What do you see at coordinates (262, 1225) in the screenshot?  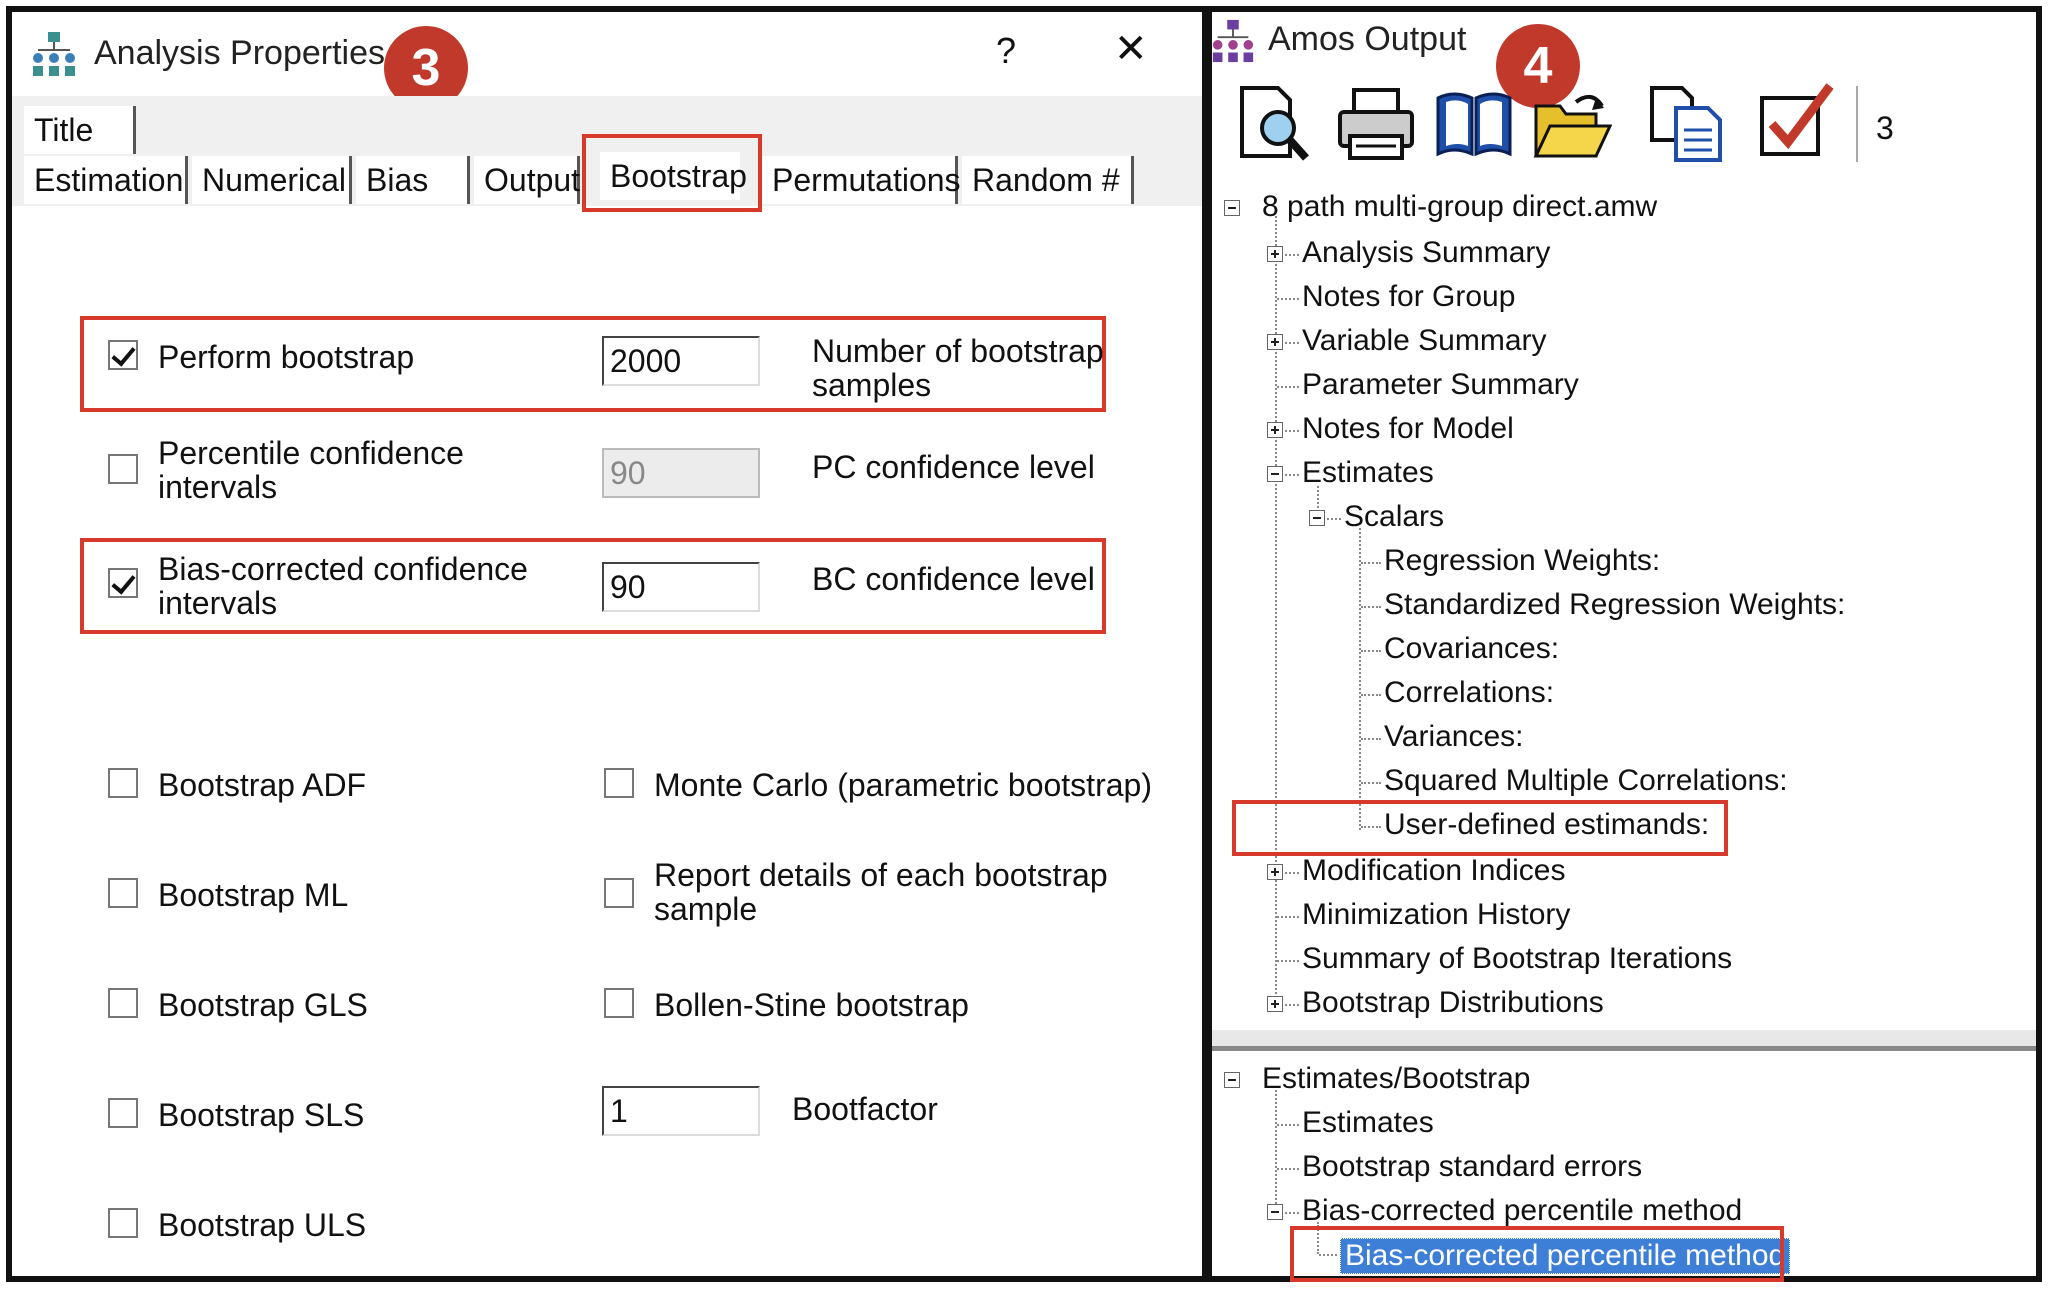 I see `bootstrap-uls-label: Bootstrap ULS` at bounding box center [262, 1225].